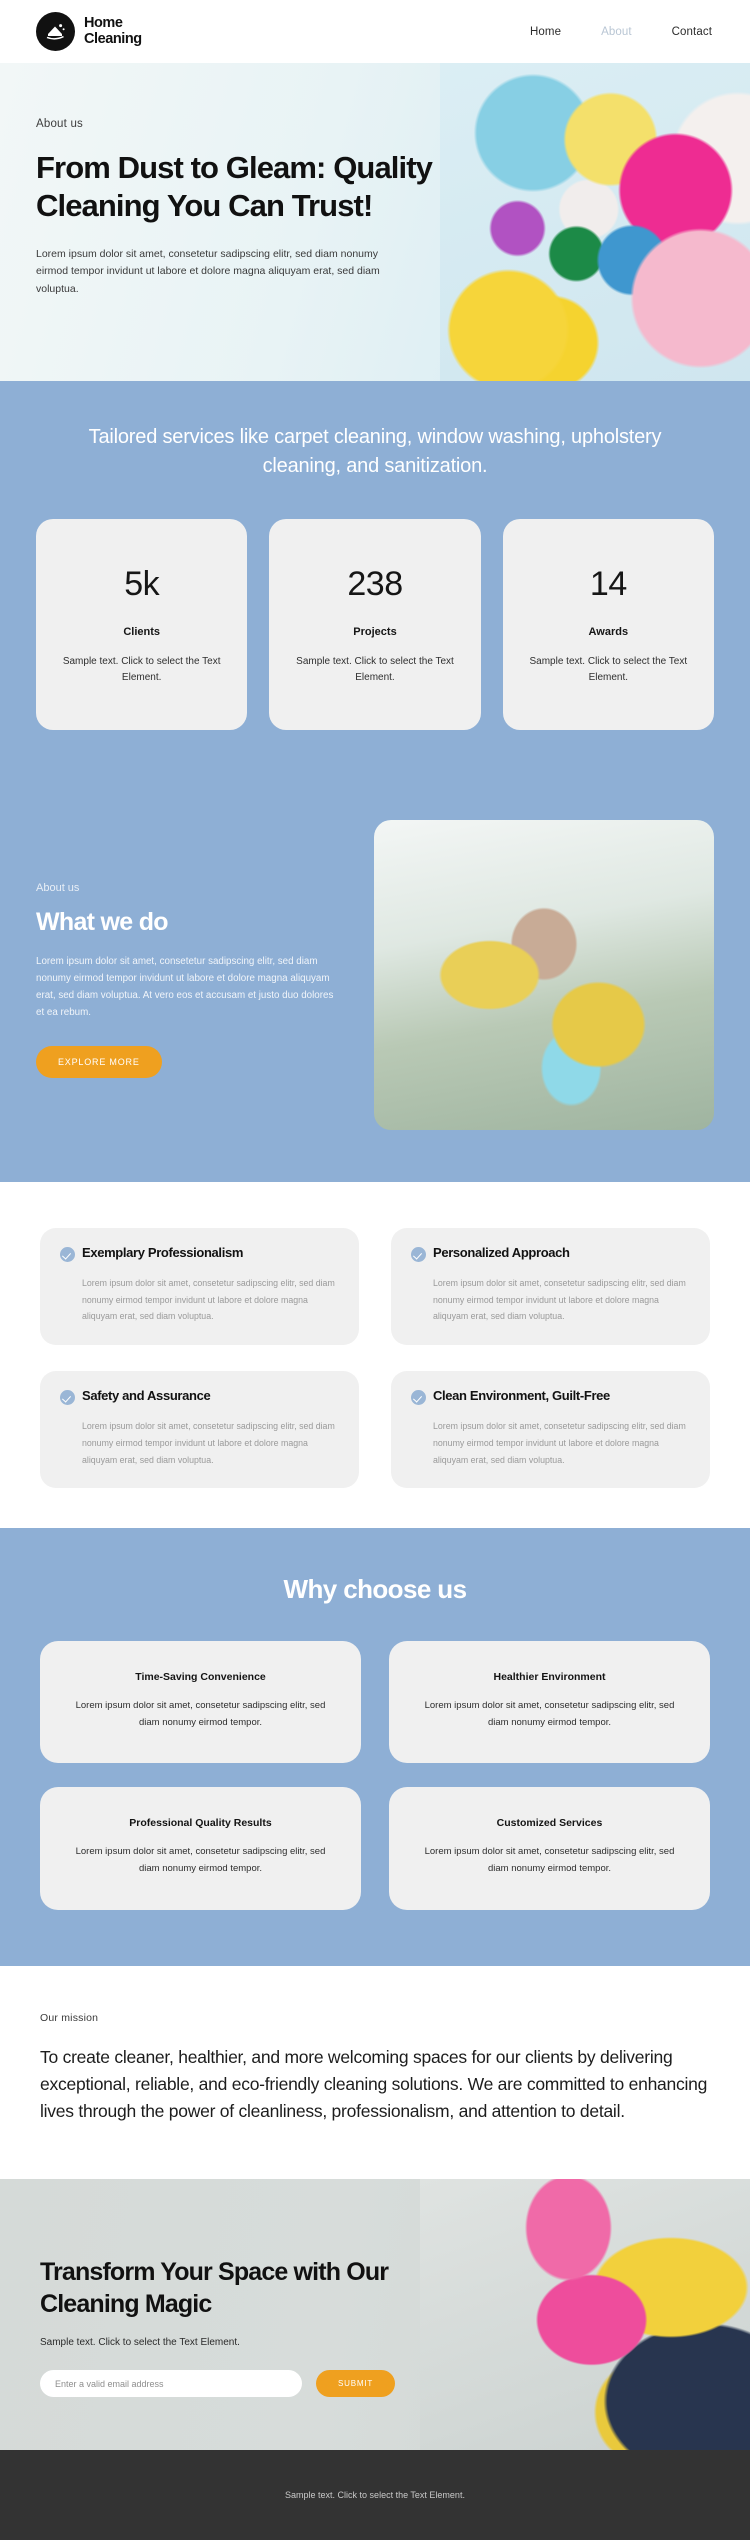  I want to click on why-card-title: Healthier Environment, so click(549, 1677).